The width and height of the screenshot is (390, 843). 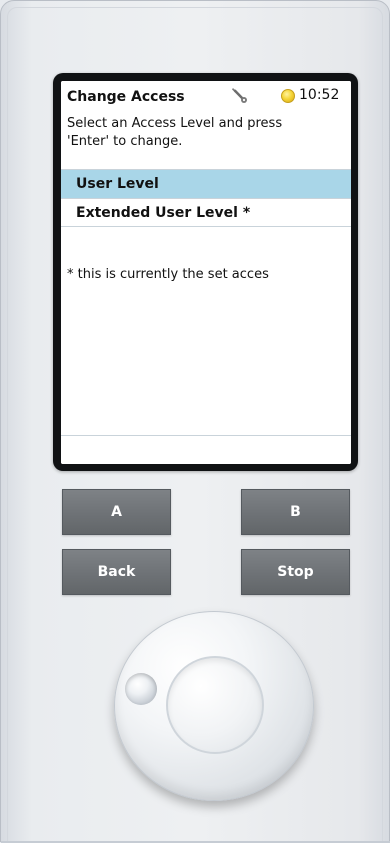 What do you see at coordinates (319, 95) in the screenshot?
I see `clock-time: 10:52` at bounding box center [319, 95].